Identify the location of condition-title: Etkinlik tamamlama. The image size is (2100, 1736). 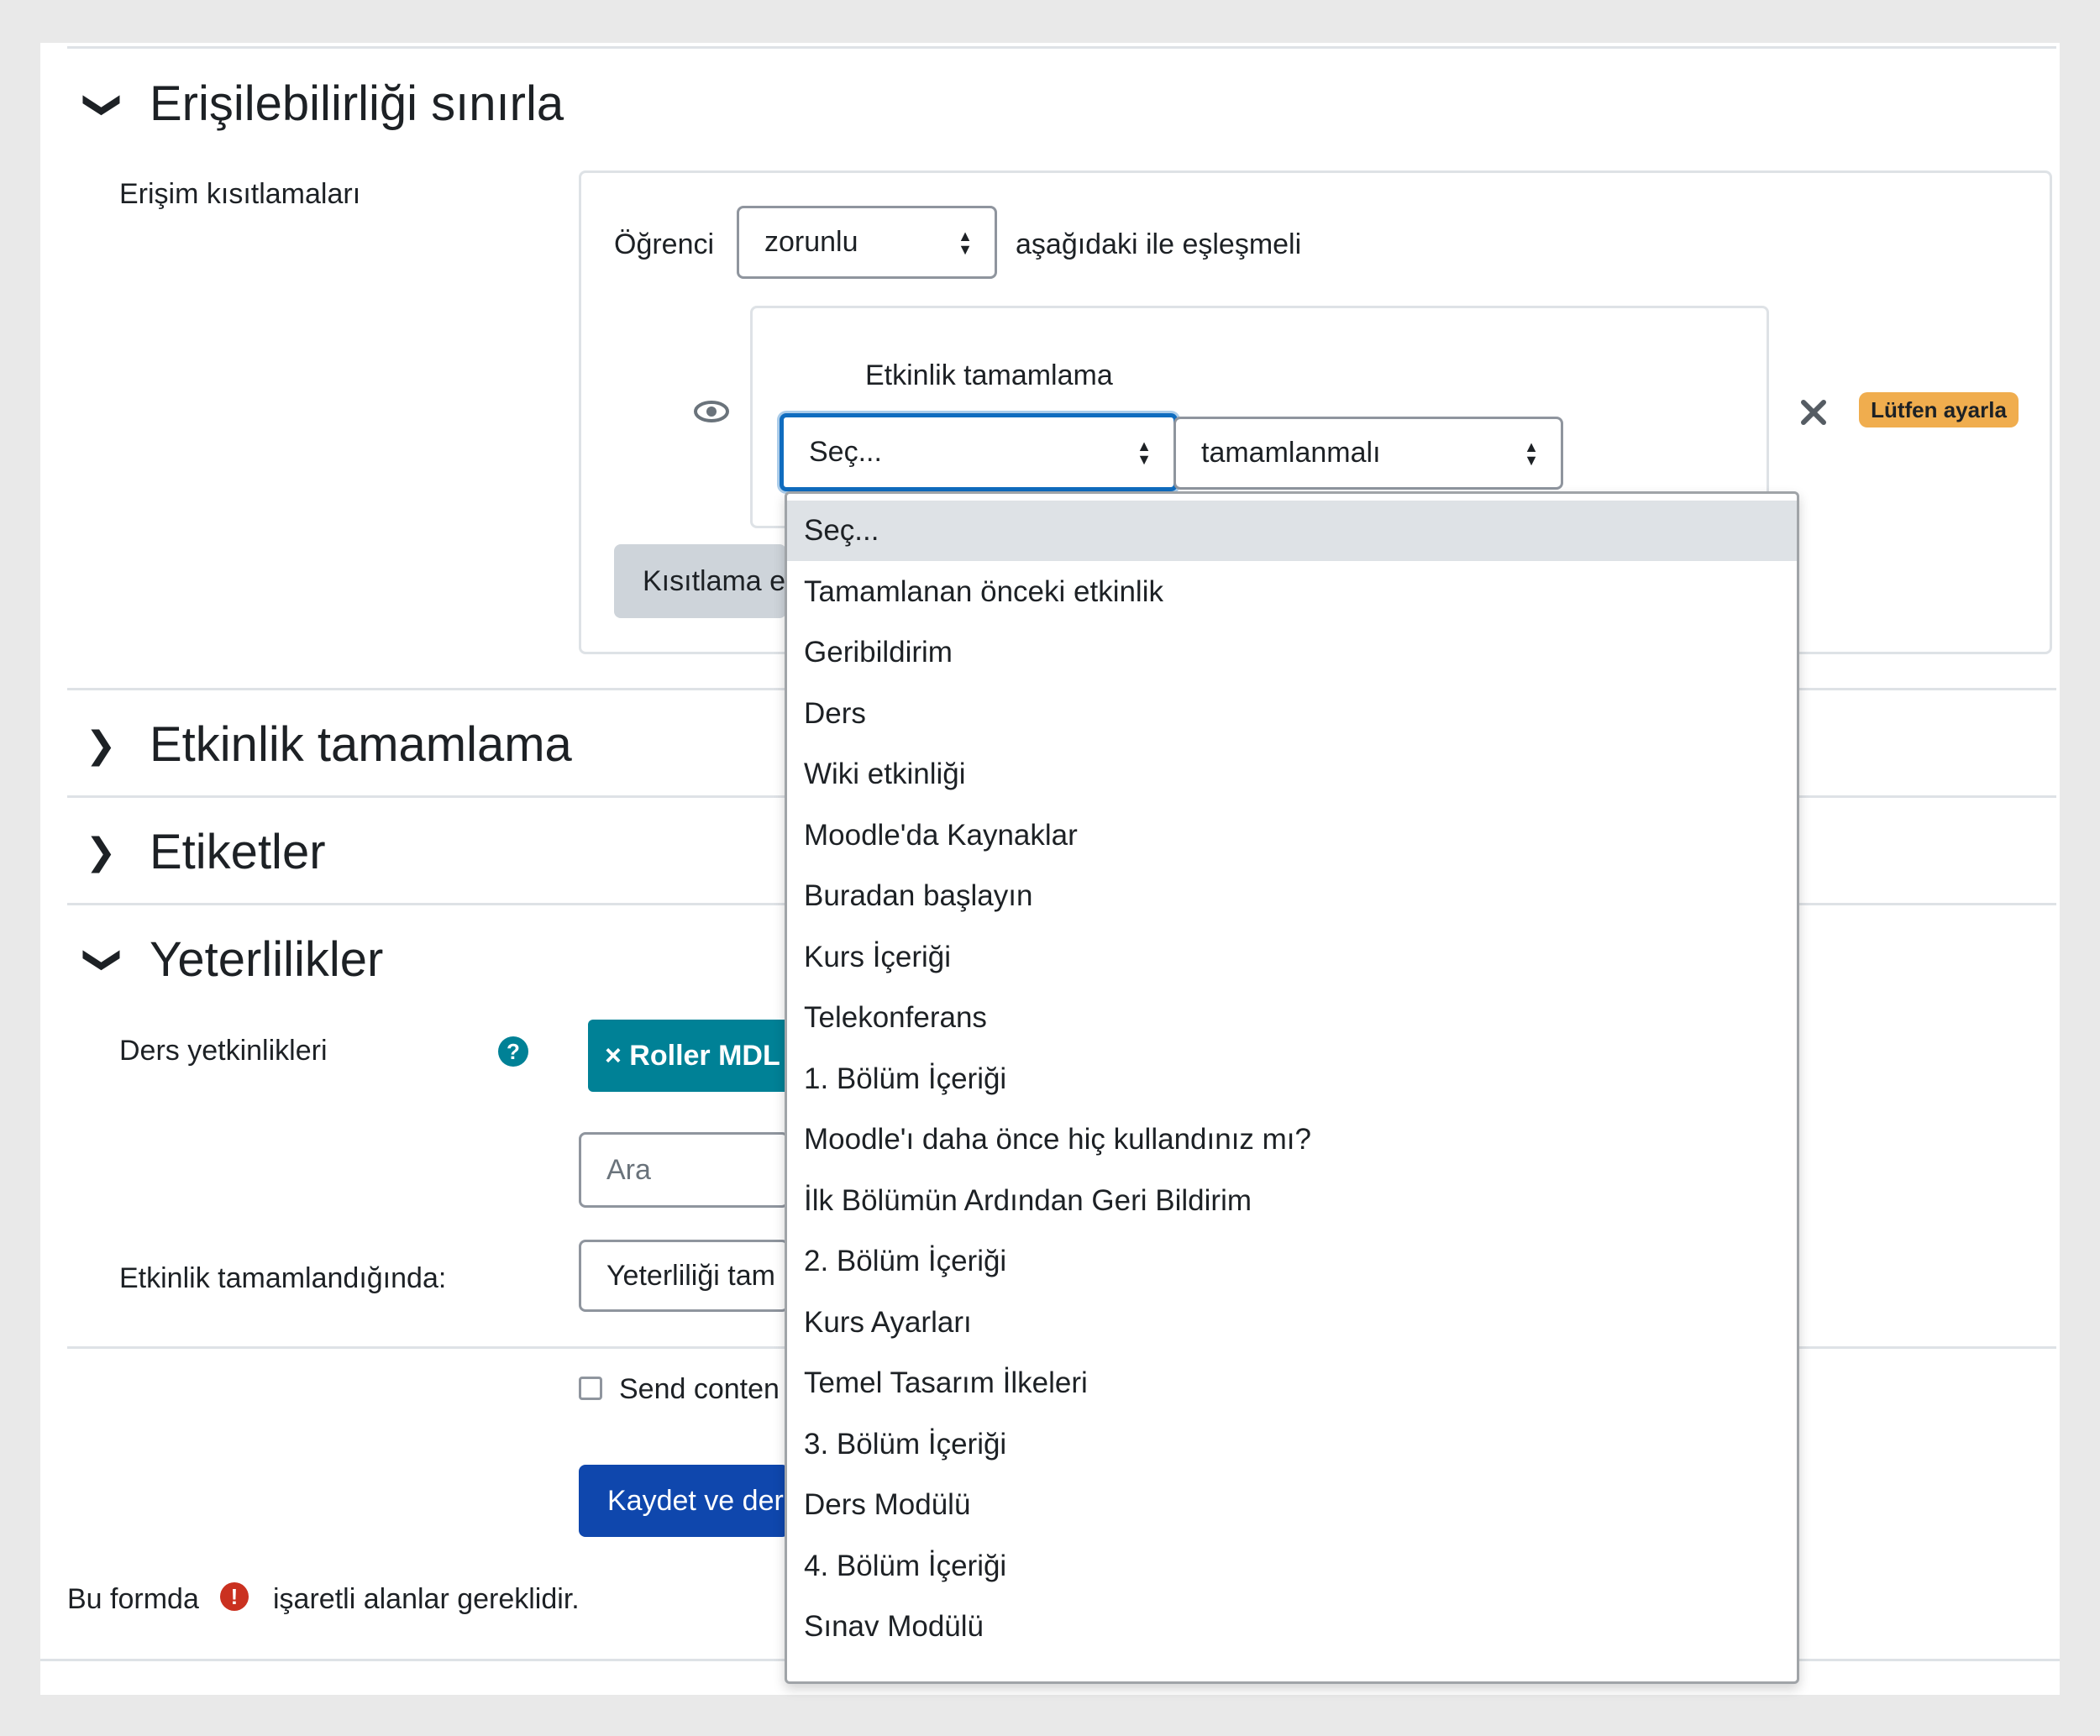
(989, 375).